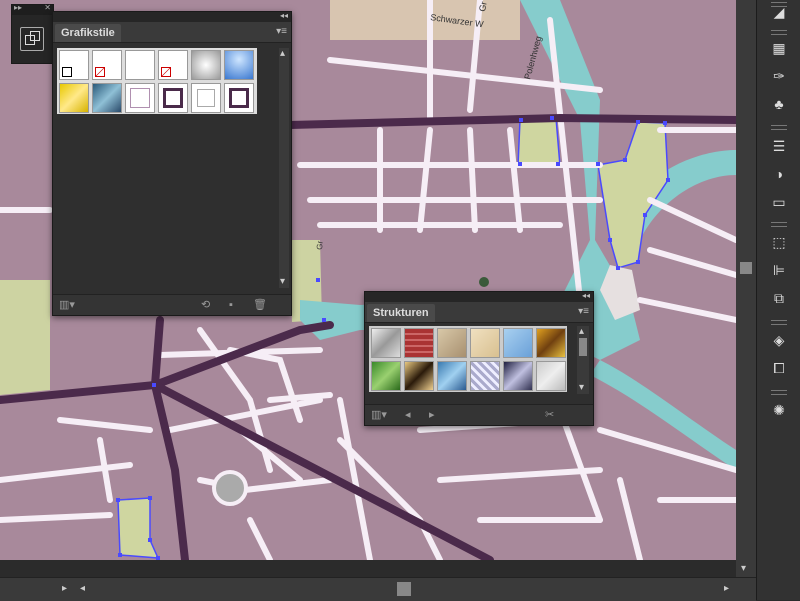  What do you see at coordinates (401, 313) in the screenshot?
I see `tab-textures: Strukturen` at bounding box center [401, 313].